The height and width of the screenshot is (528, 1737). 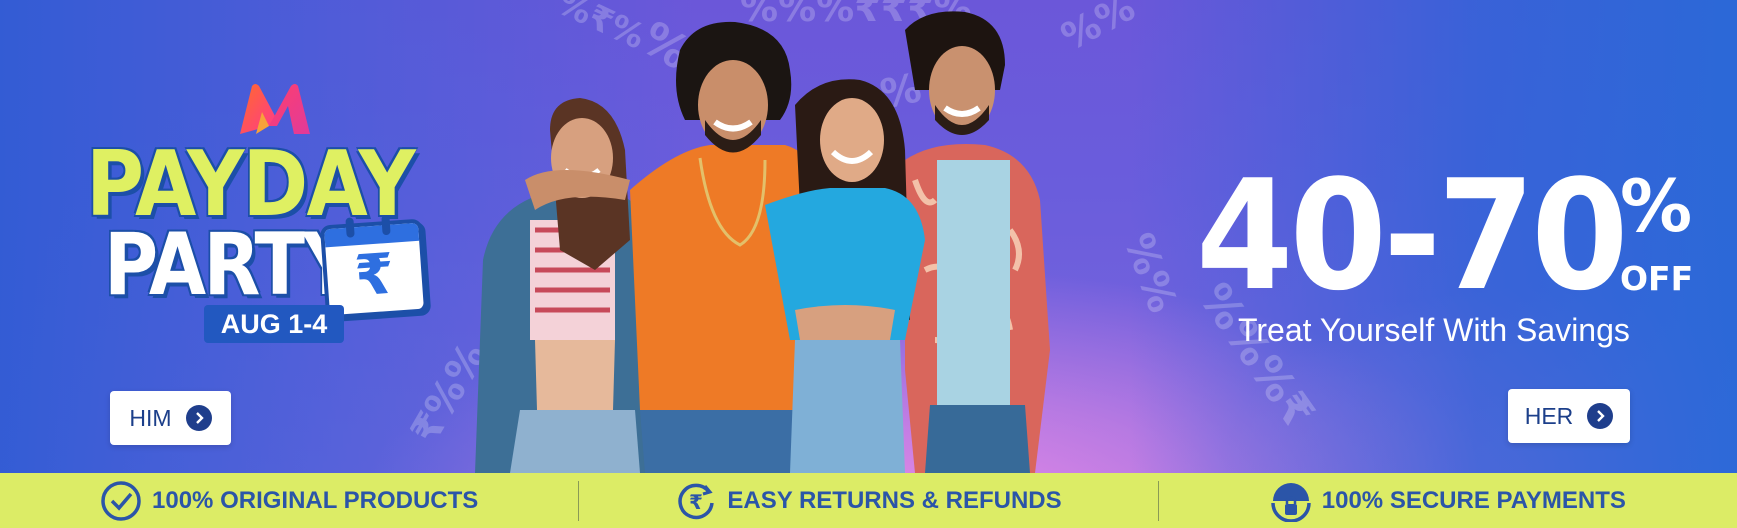 I want to click on discount-off: OFF, so click(x=1657, y=278).